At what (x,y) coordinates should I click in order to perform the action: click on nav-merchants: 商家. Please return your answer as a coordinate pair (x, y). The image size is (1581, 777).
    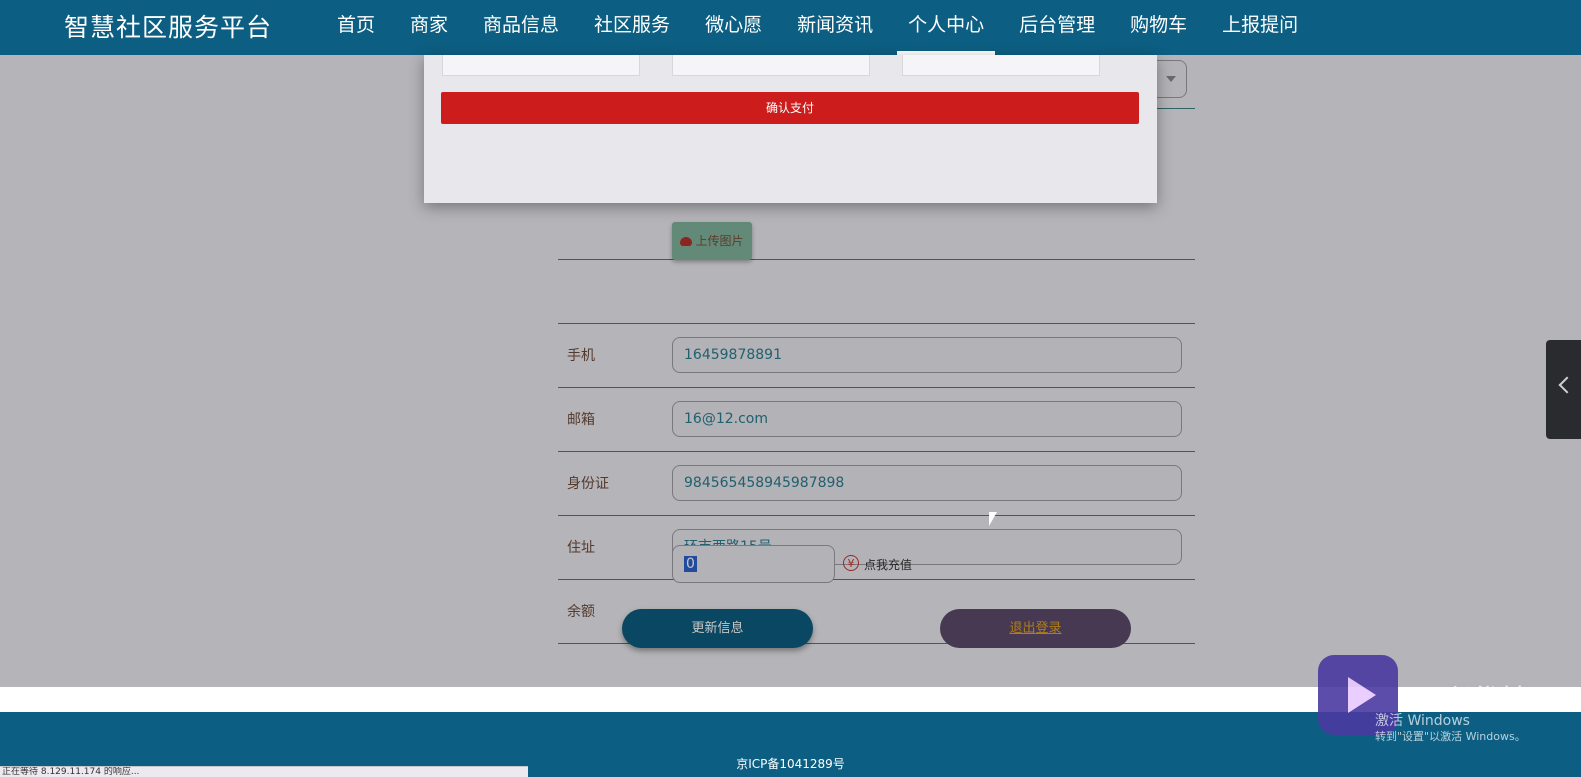
    Looking at the image, I should click on (429, 27).